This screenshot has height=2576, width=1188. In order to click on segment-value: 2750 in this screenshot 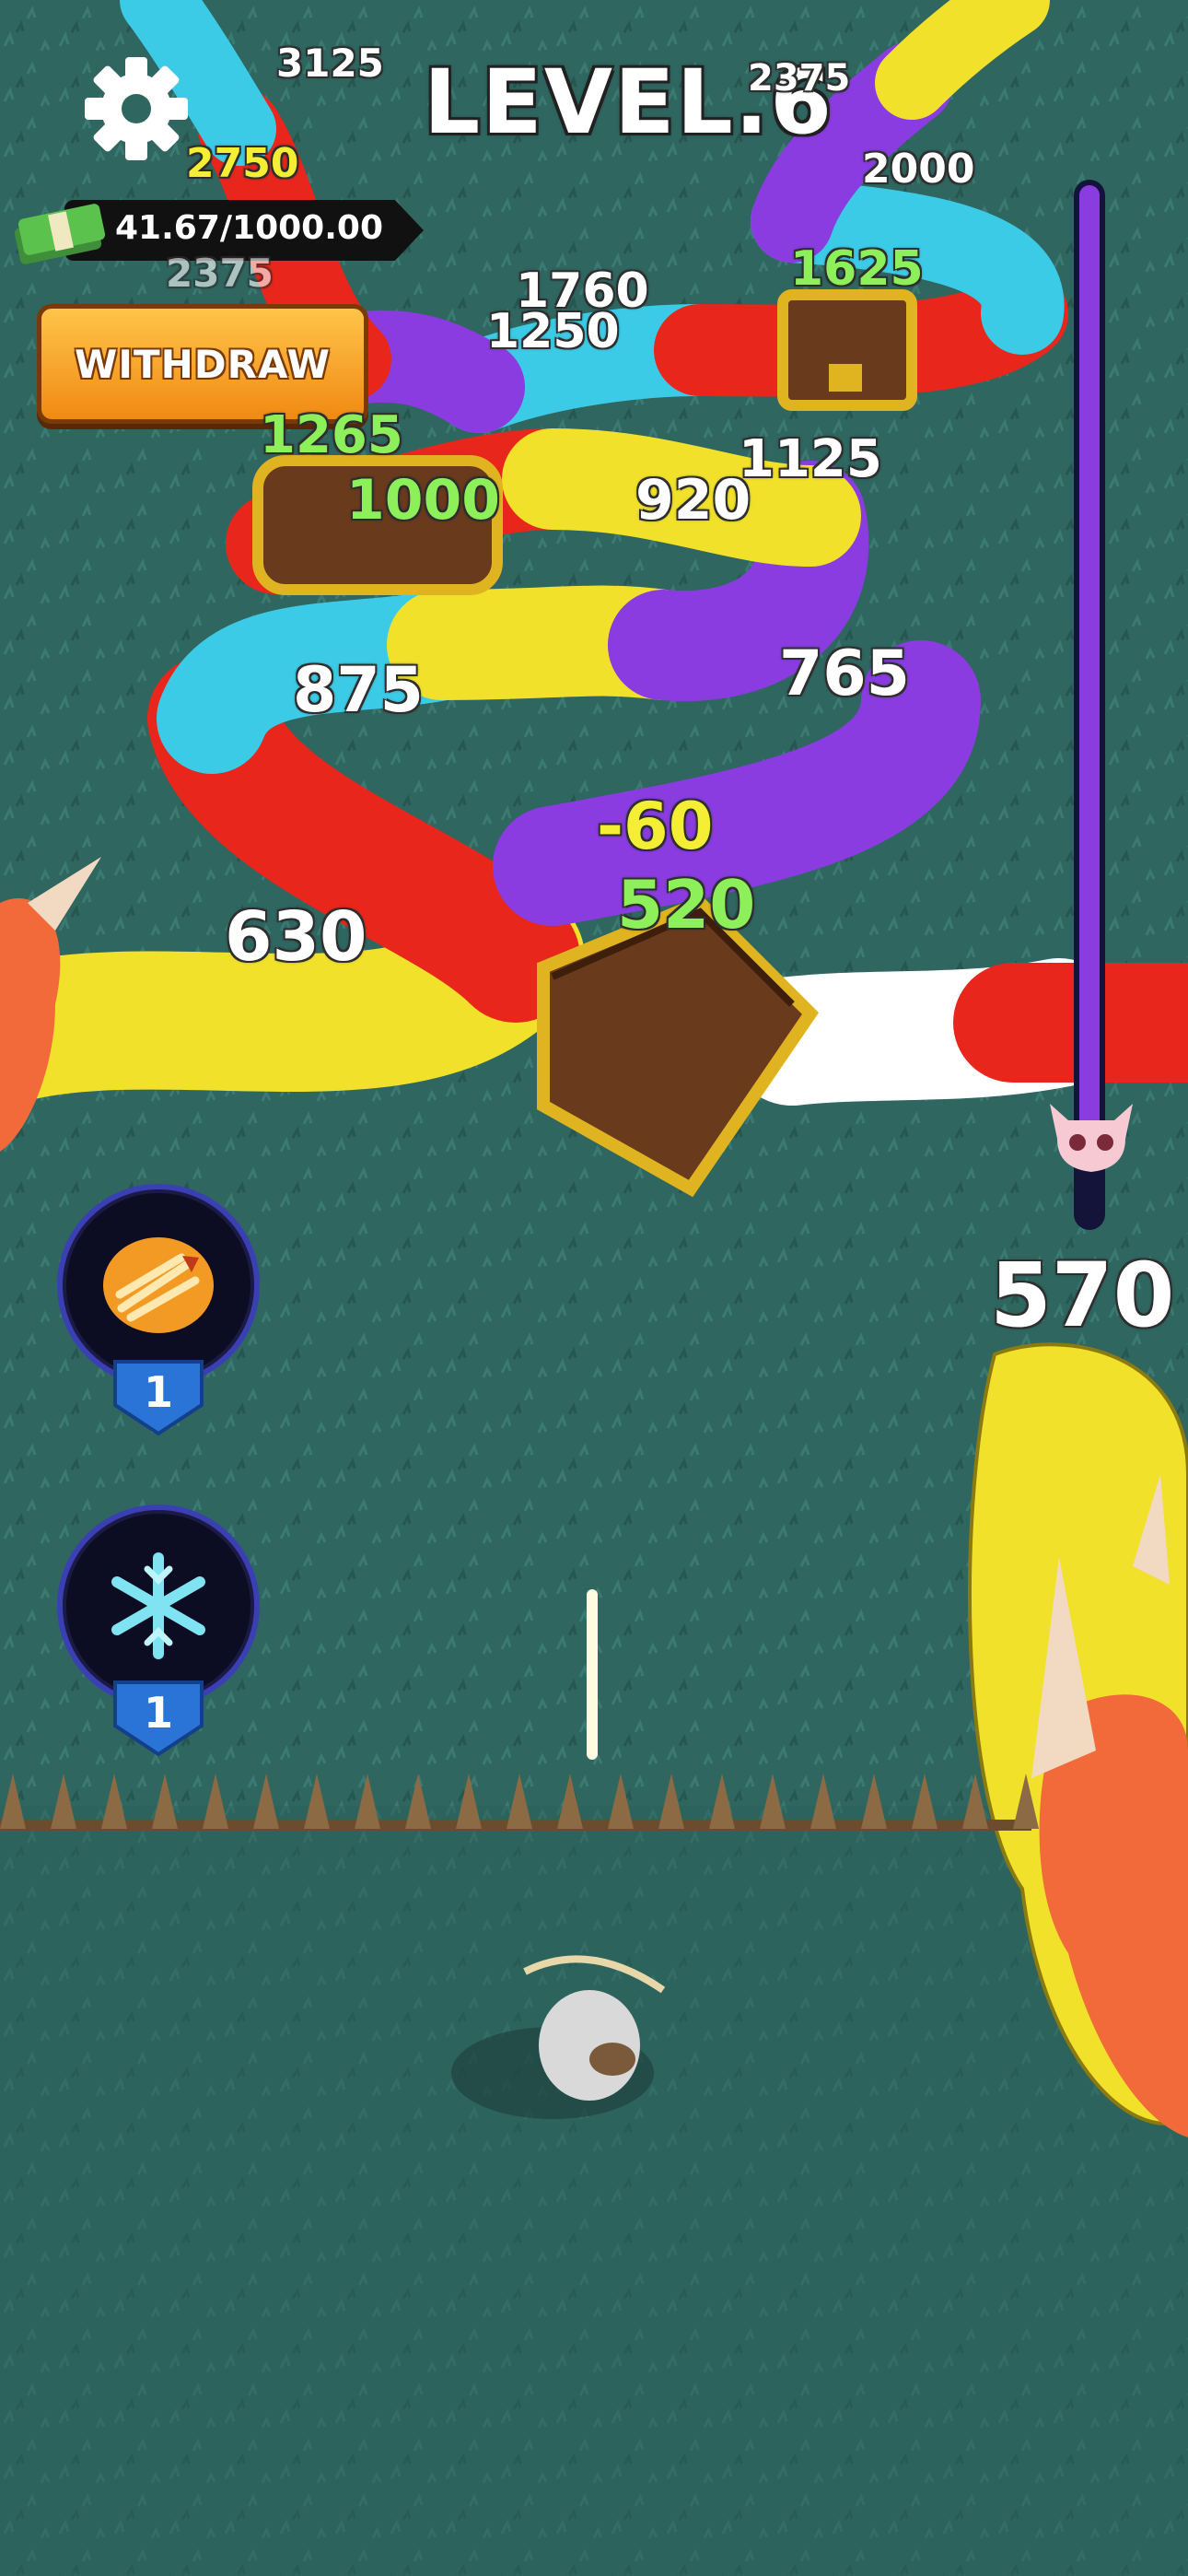, I will do `click(242, 163)`.